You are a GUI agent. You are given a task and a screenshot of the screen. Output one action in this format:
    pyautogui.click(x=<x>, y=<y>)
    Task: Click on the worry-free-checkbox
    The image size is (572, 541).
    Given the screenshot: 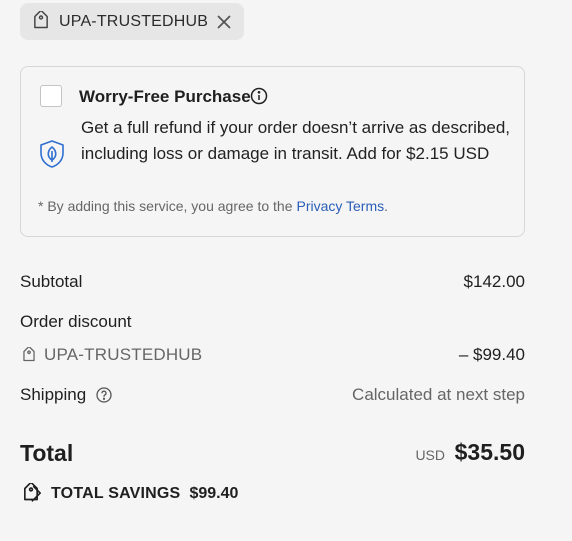 What is the action you would take?
    pyautogui.click(x=51, y=96)
    